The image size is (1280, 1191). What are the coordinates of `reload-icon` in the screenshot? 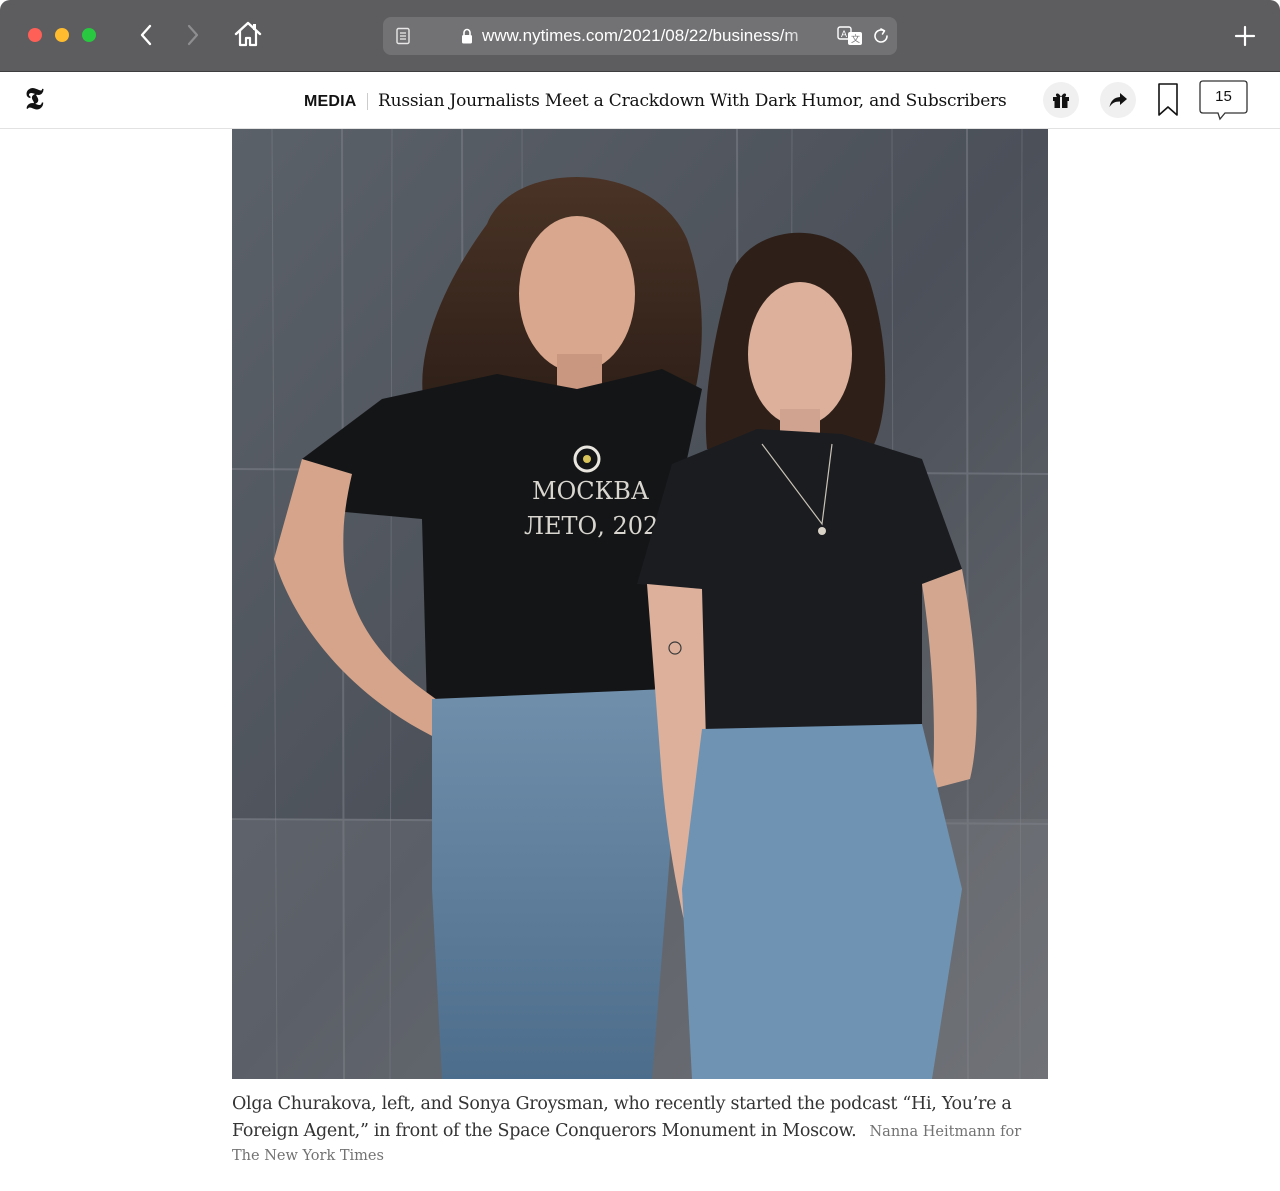 It's located at (881, 36).